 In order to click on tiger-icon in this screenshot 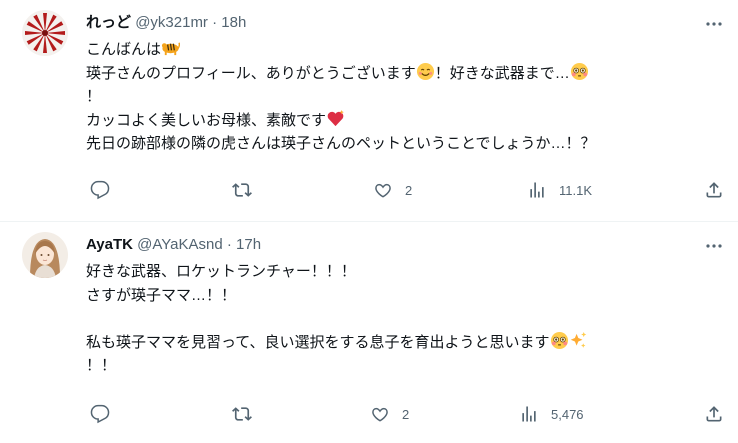, I will do `click(171, 47)`.